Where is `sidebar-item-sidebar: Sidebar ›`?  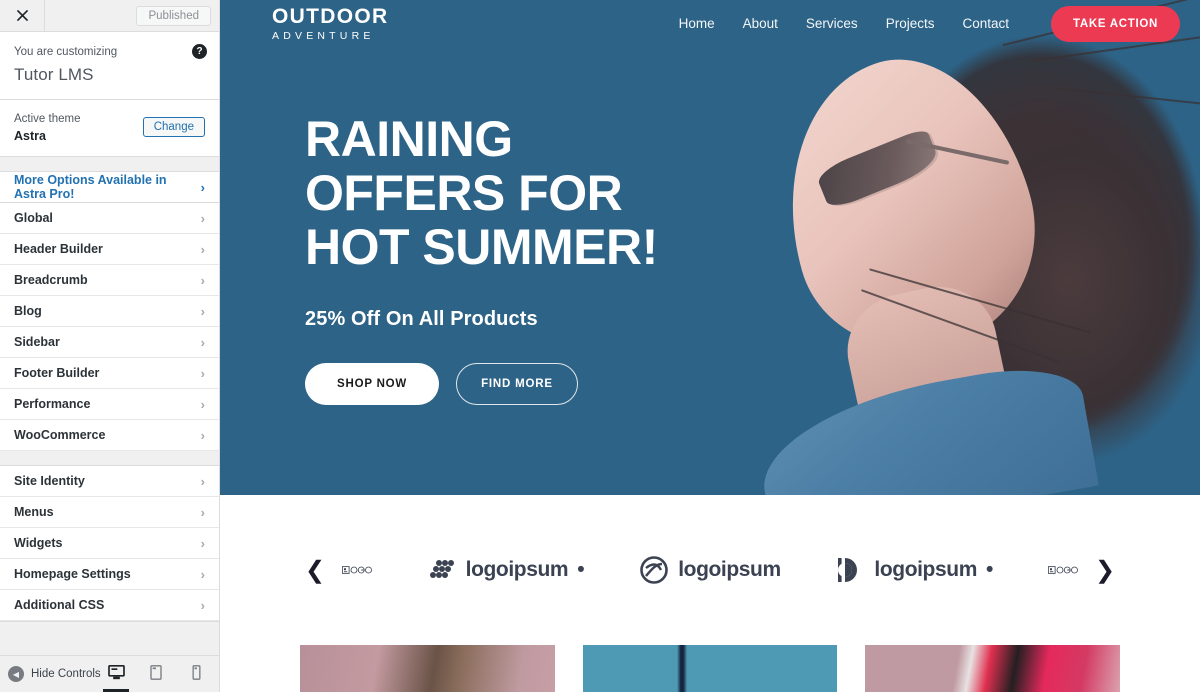
sidebar-item-sidebar: Sidebar › is located at coordinates (109, 343).